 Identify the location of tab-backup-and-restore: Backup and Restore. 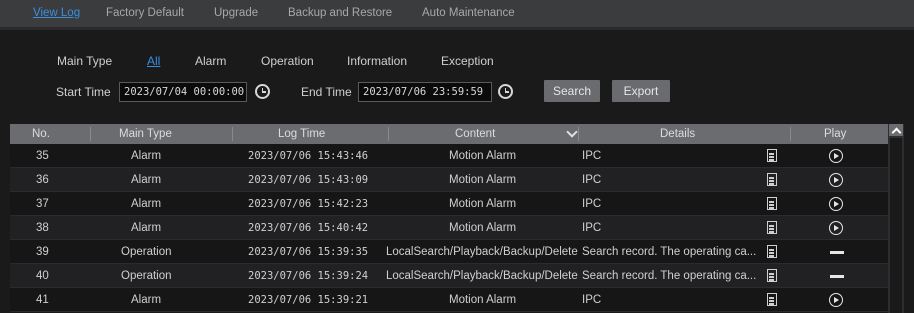
(340, 13).